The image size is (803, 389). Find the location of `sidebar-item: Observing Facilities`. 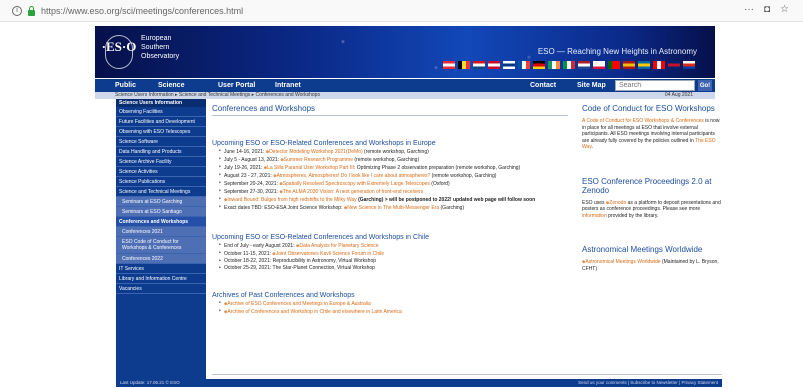

sidebar-item: Observing Facilities is located at coordinates (161, 112).